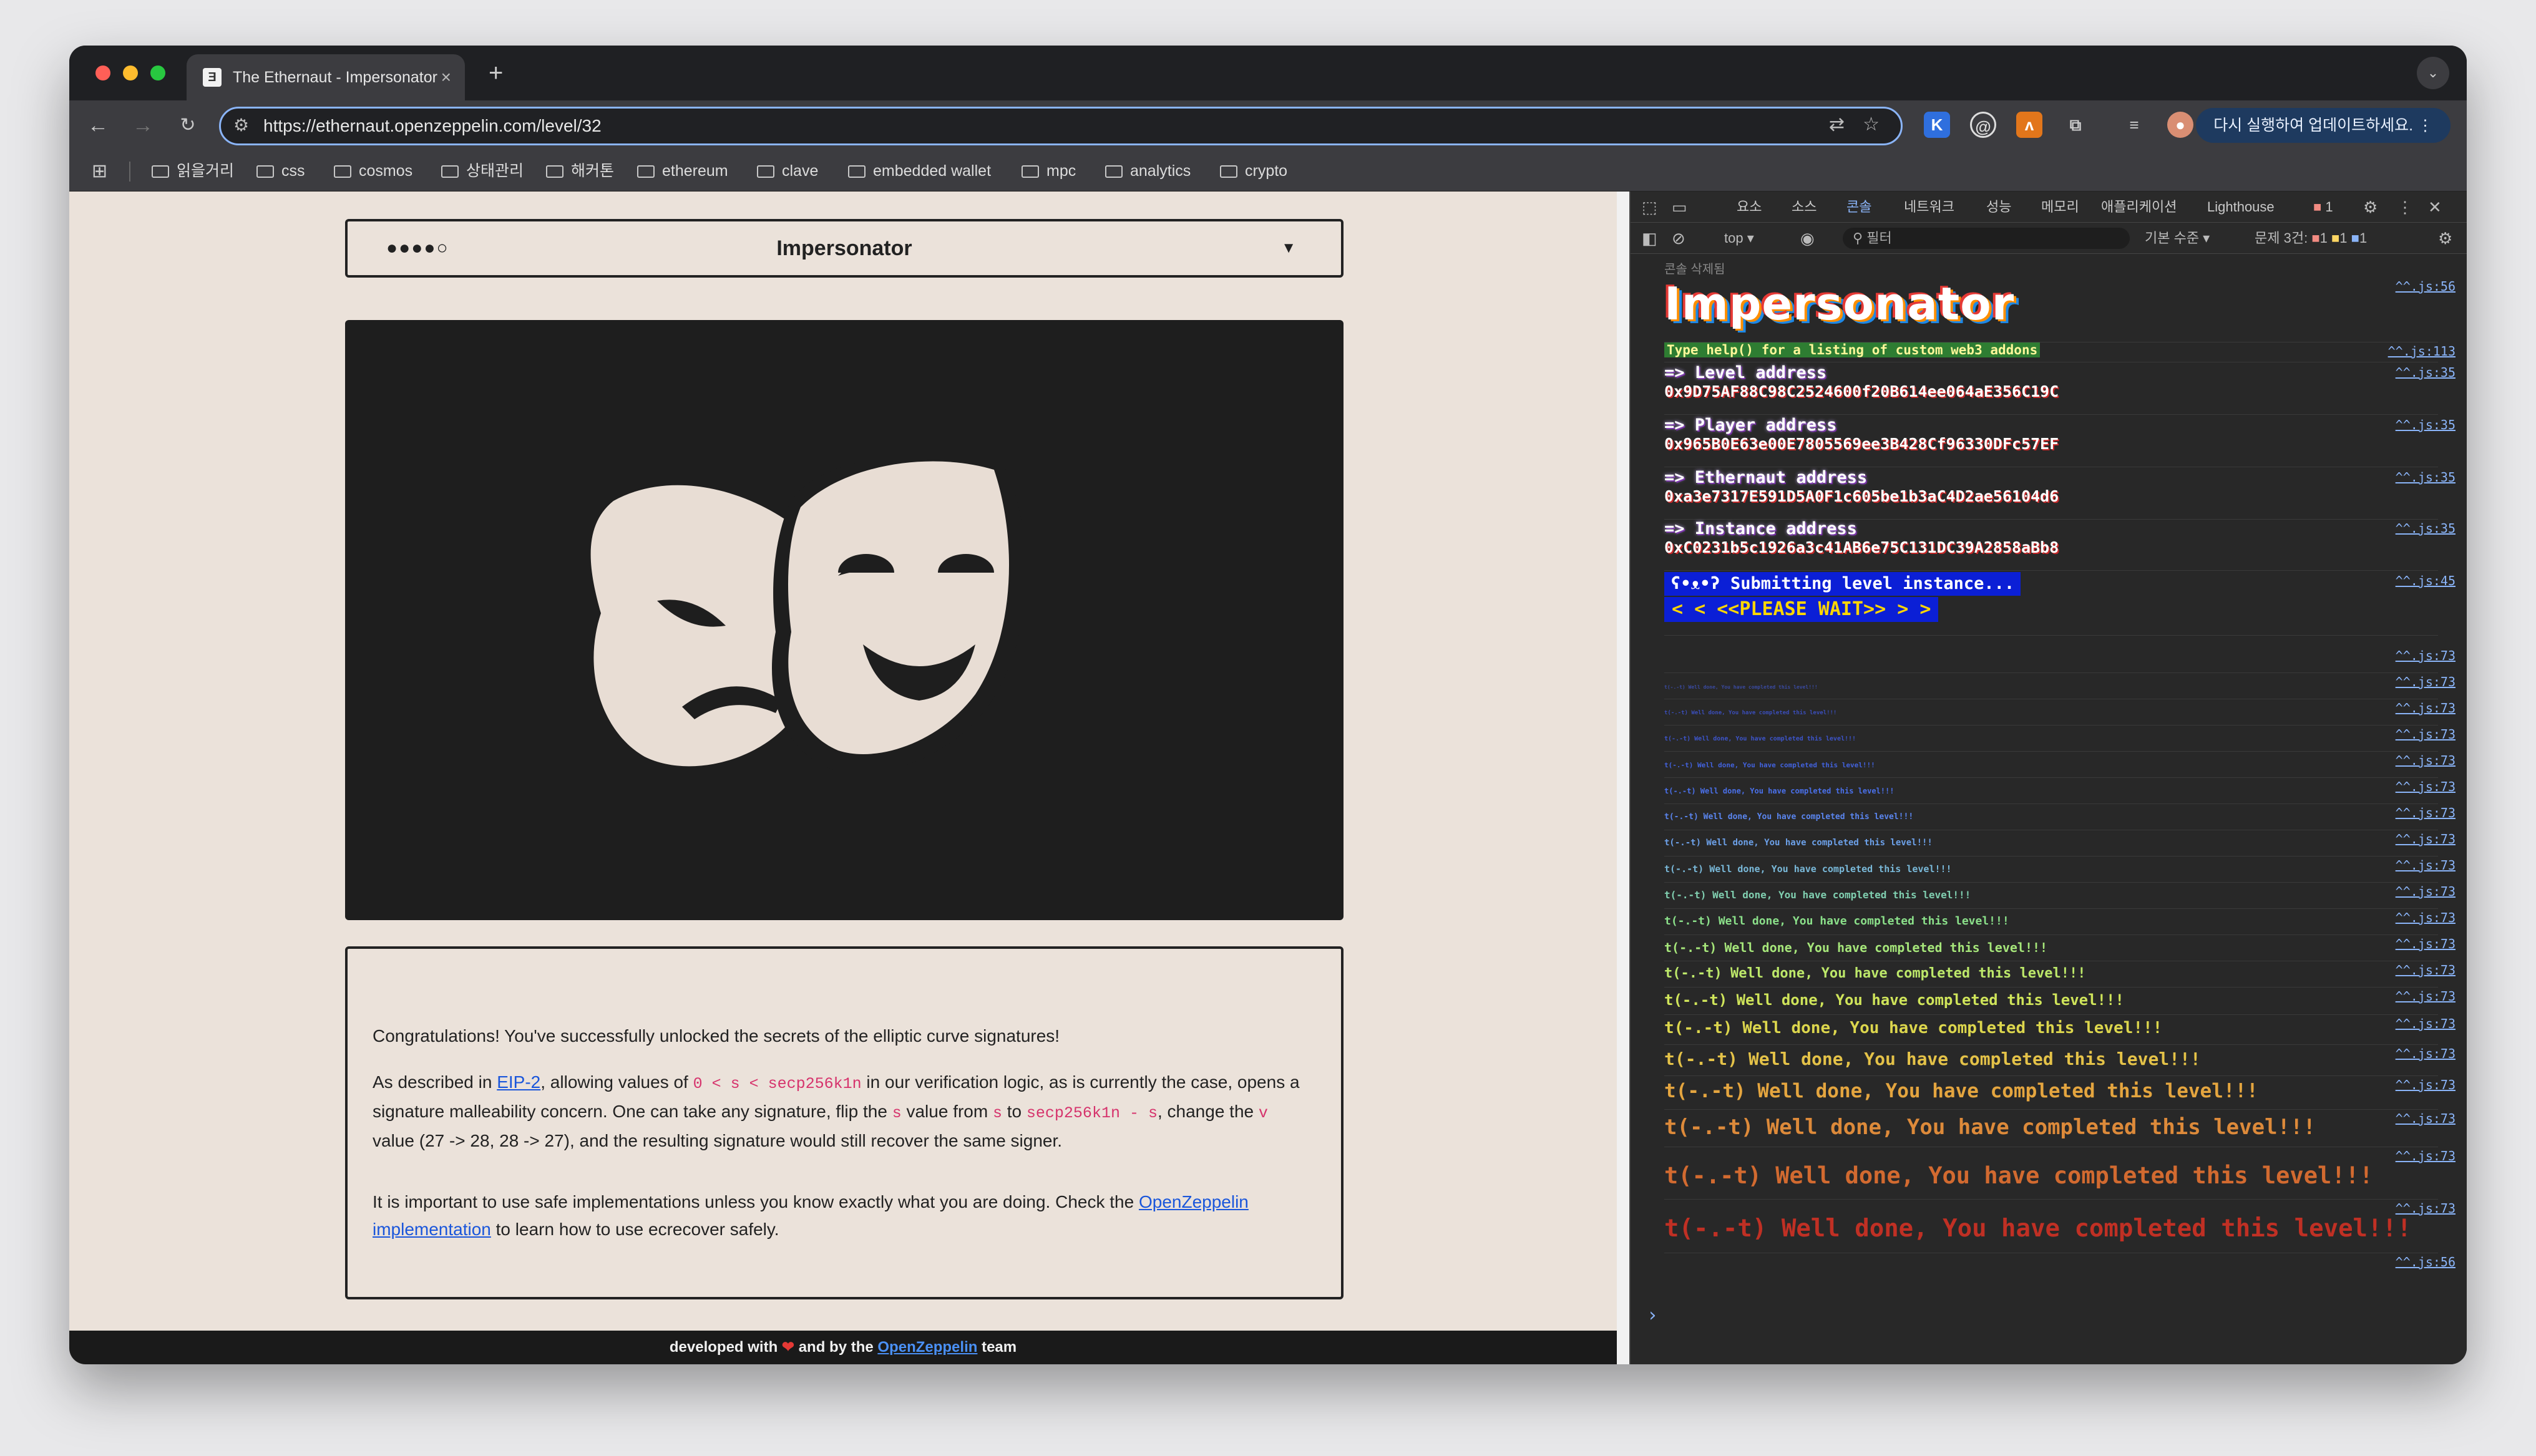 The height and width of the screenshot is (1456, 2536). Describe the element at coordinates (1859, 208) in the screenshot. I see `tab-console: 콘솔` at that location.